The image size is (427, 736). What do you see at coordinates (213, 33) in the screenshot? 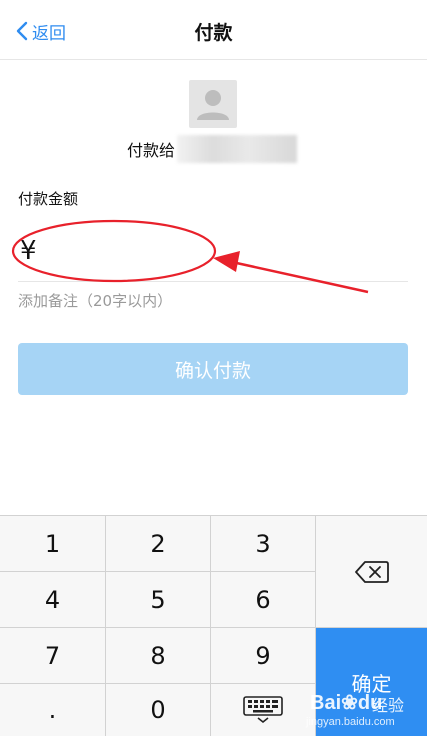
I see `page-title: 付款` at bounding box center [213, 33].